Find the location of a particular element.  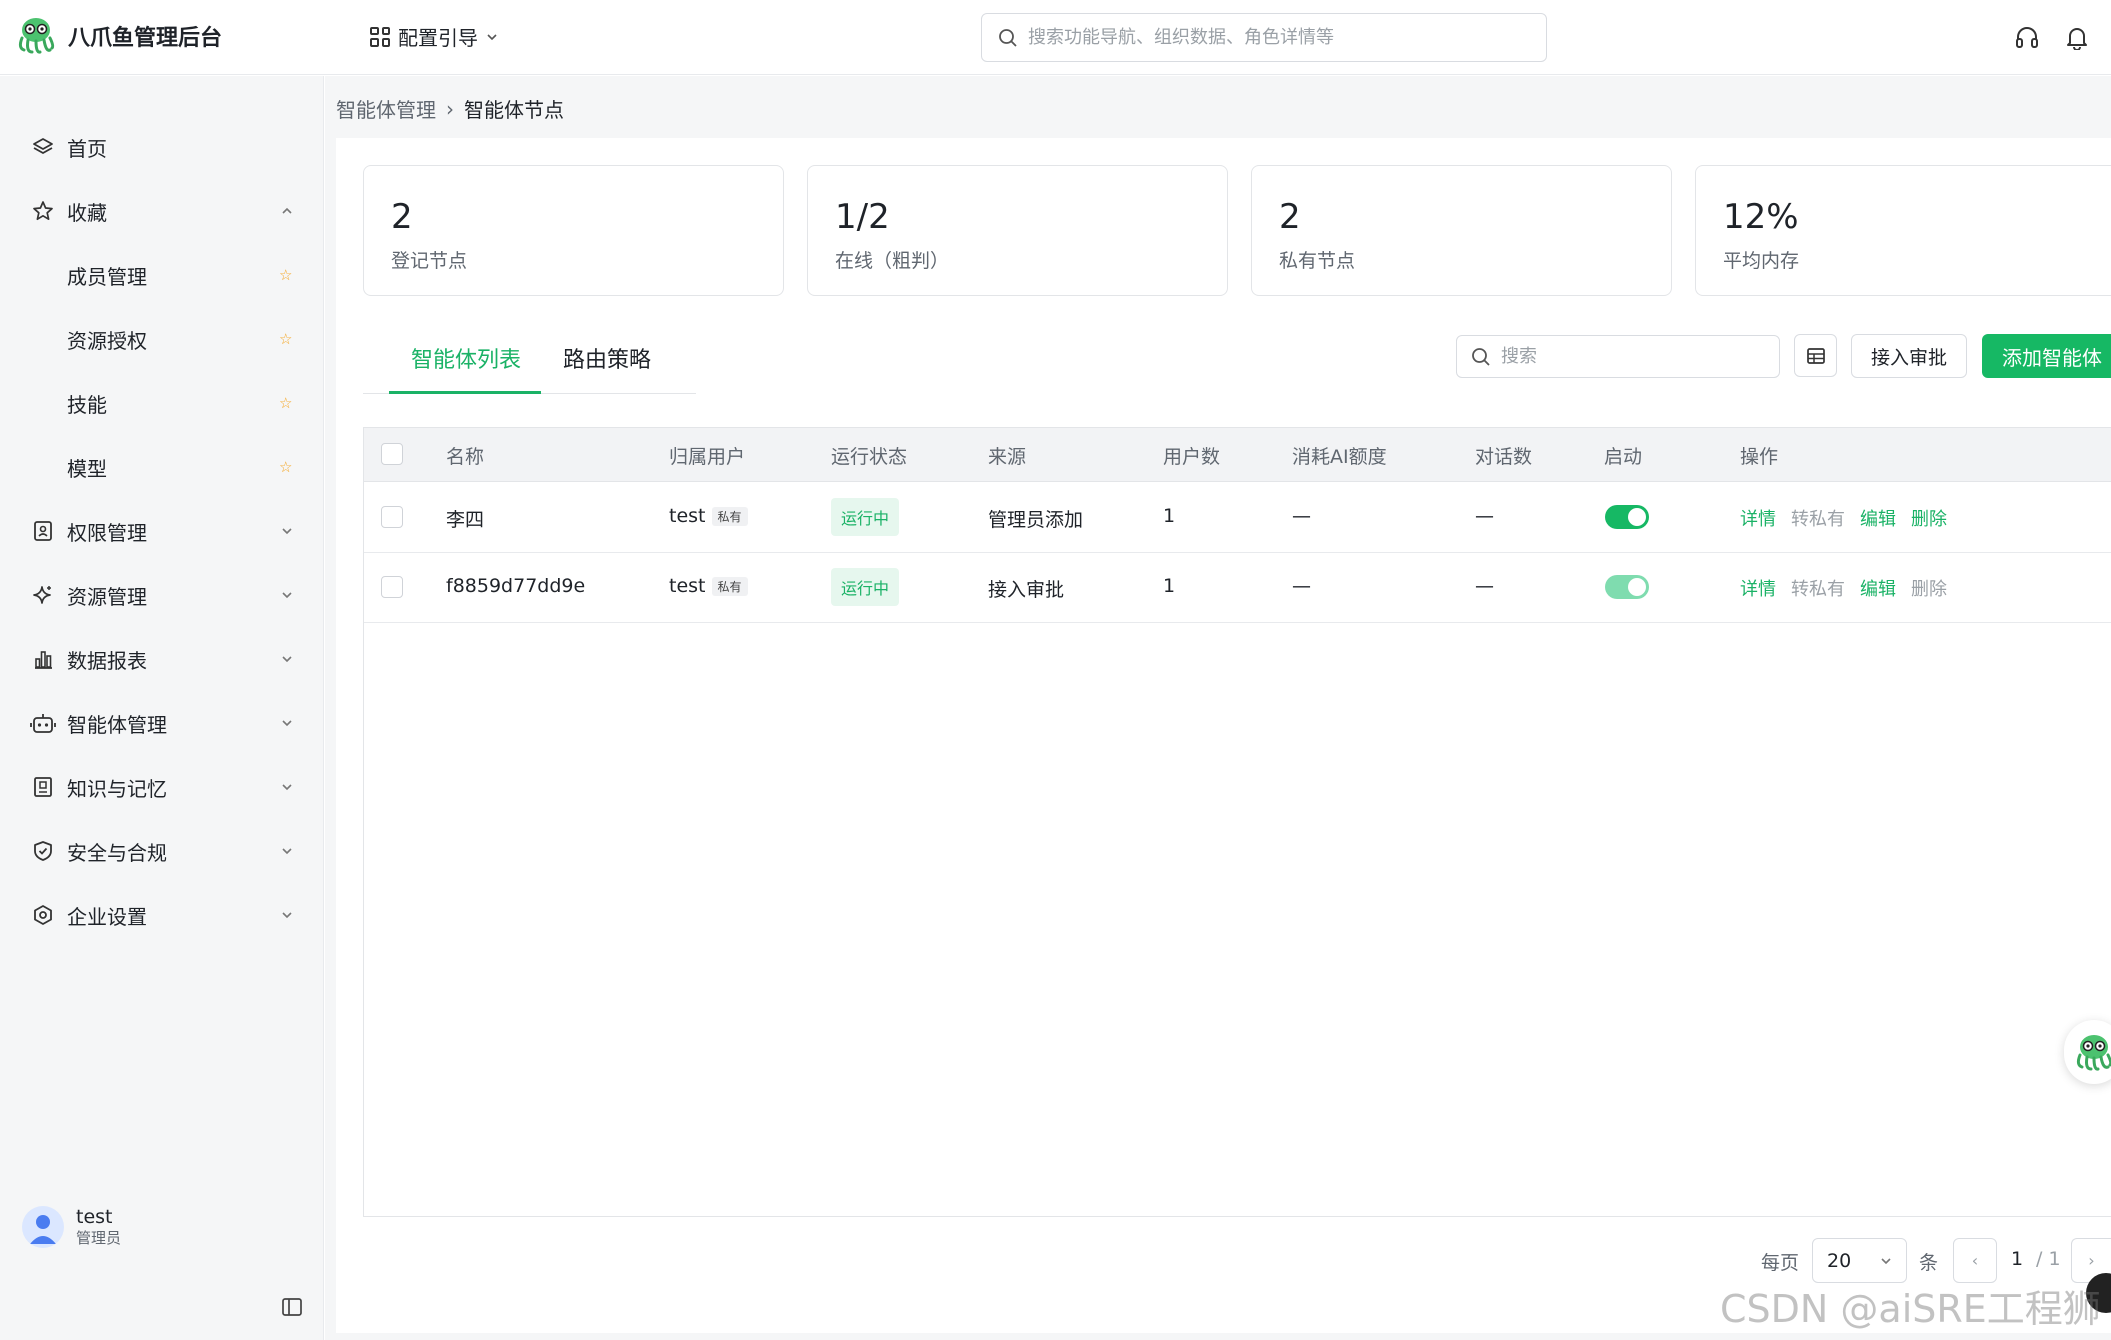

stat-card-avg-memory: 12% 平均内存 is located at coordinates (1903, 230).